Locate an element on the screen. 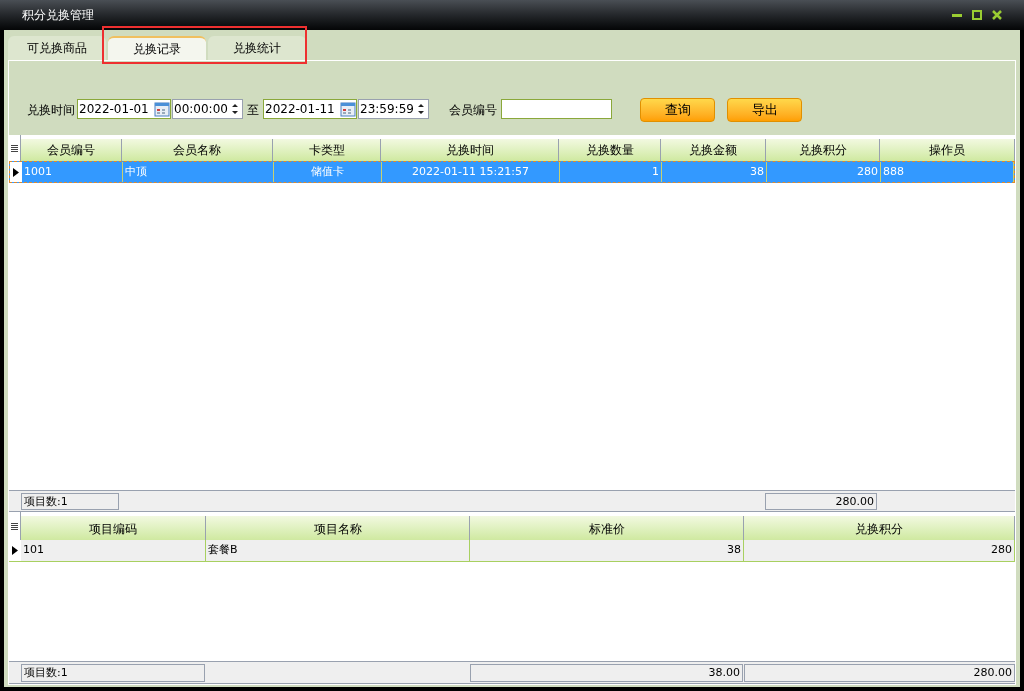  table-cell: 101 is located at coordinates (113, 550).